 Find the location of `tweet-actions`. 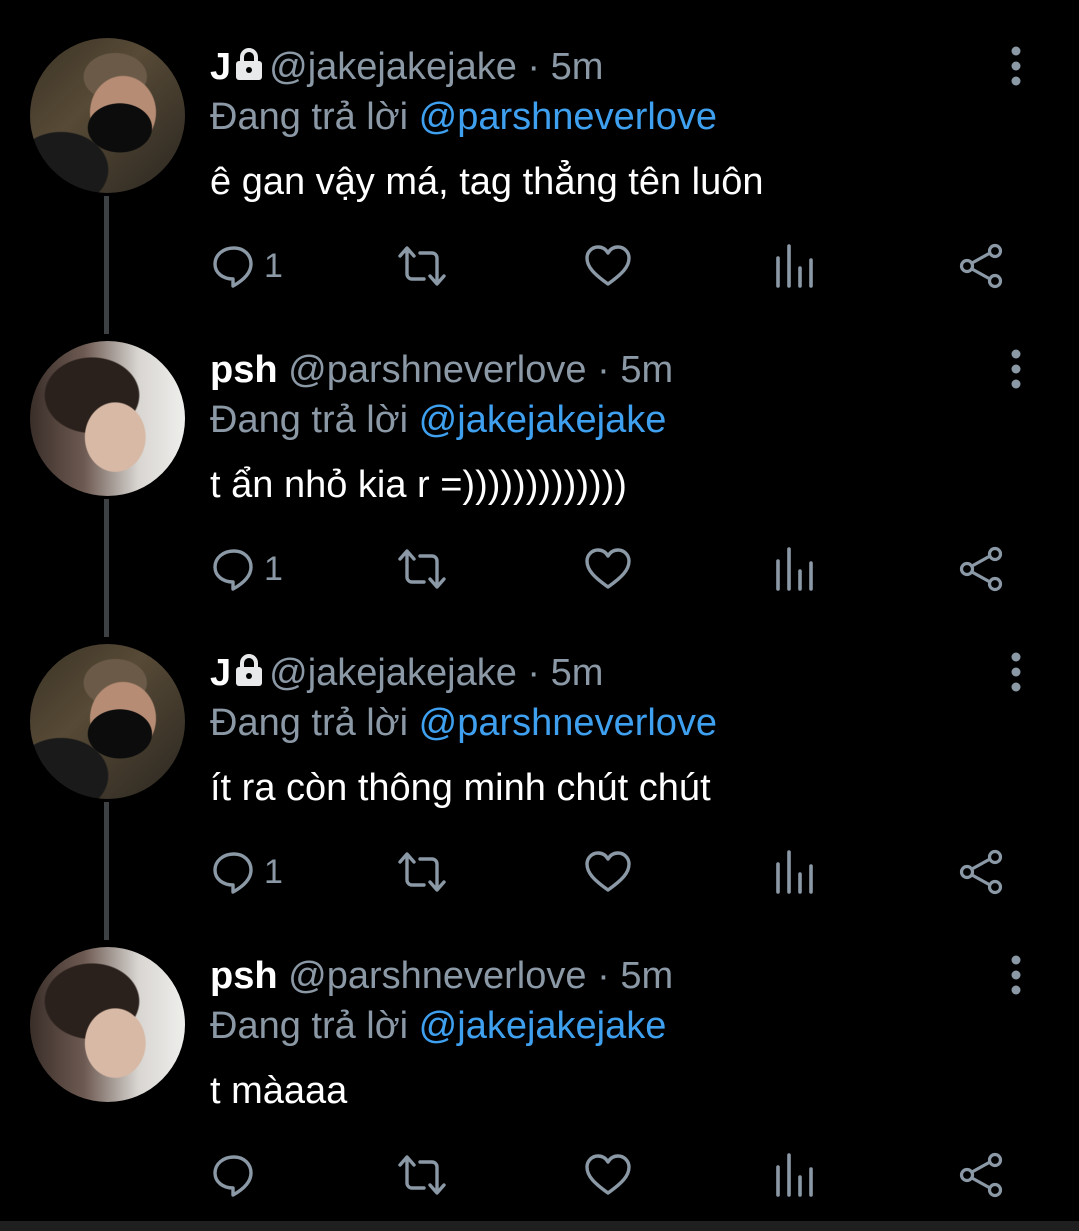

tweet-actions is located at coordinates (539, 1175).